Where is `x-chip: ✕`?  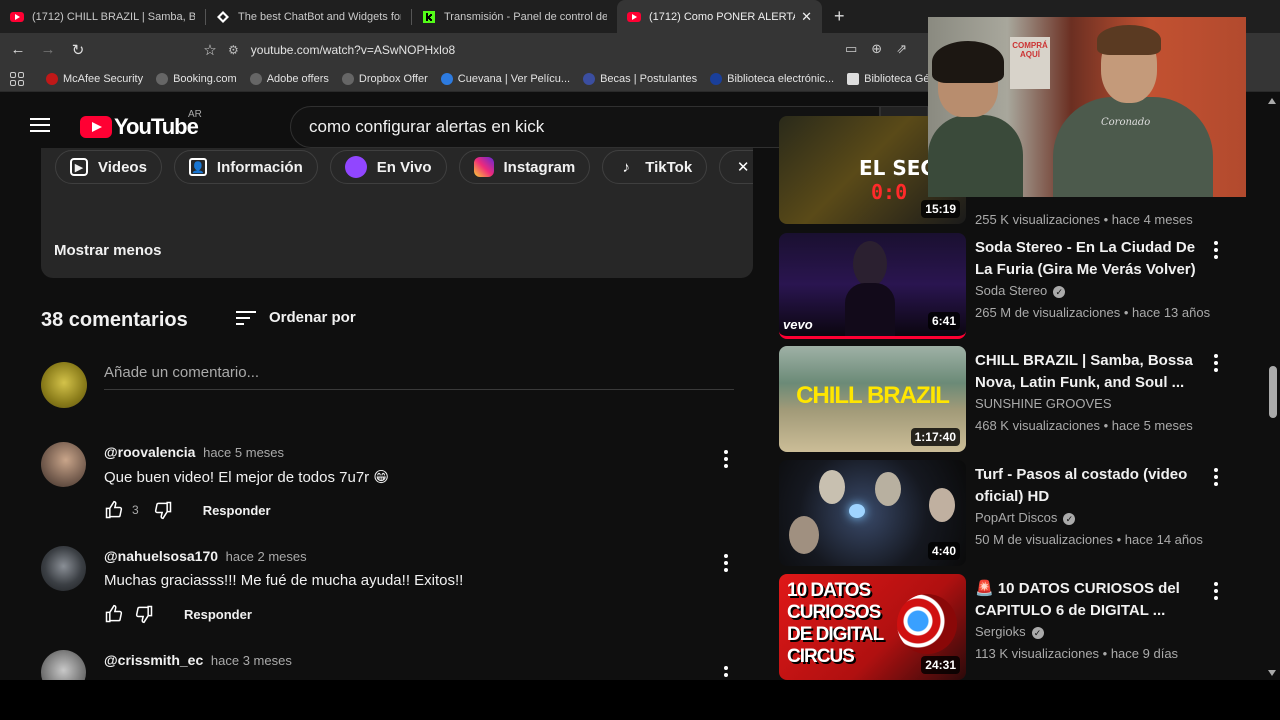 x-chip: ✕ is located at coordinates (736, 167).